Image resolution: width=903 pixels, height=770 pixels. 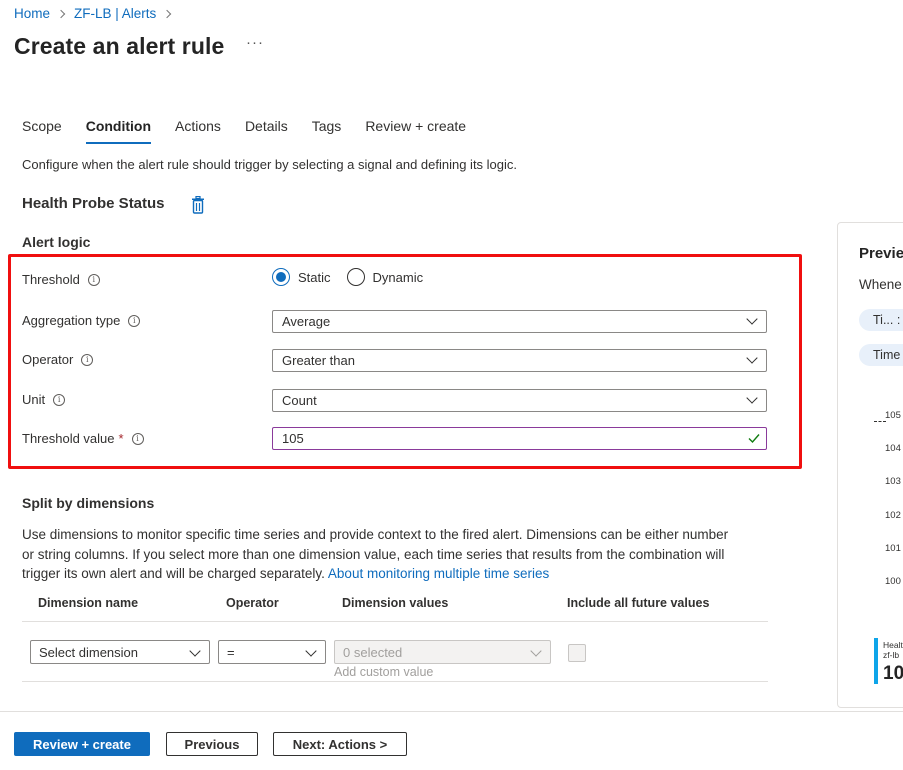 I want to click on radio-static, so click(x=281, y=277).